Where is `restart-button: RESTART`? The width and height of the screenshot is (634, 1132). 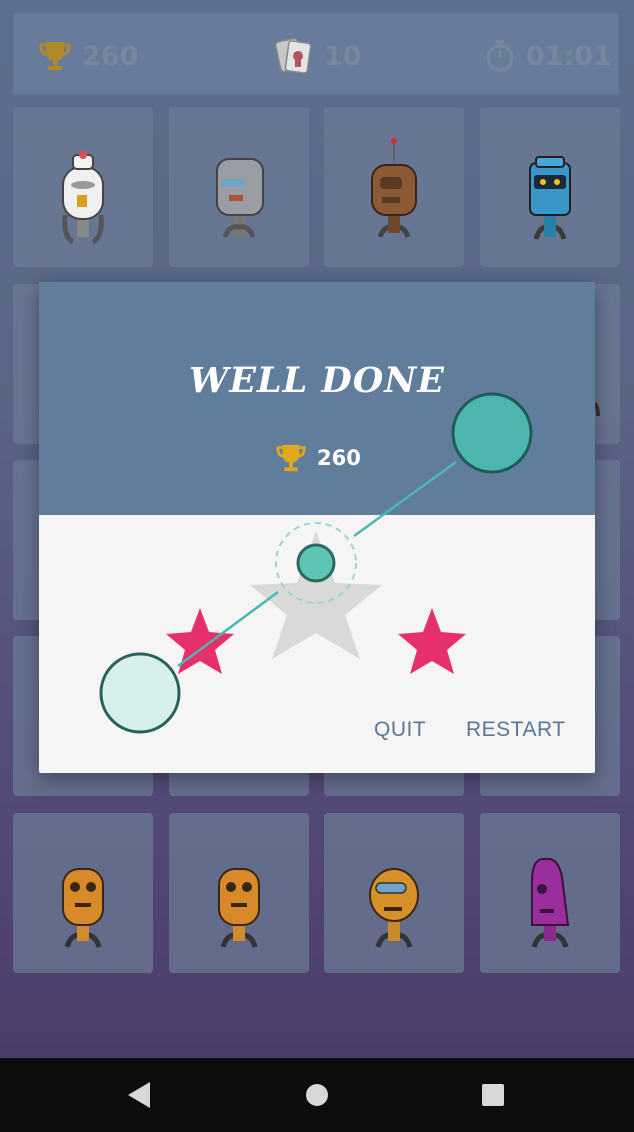 restart-button: RESTART is located at coordinates (516, 730).